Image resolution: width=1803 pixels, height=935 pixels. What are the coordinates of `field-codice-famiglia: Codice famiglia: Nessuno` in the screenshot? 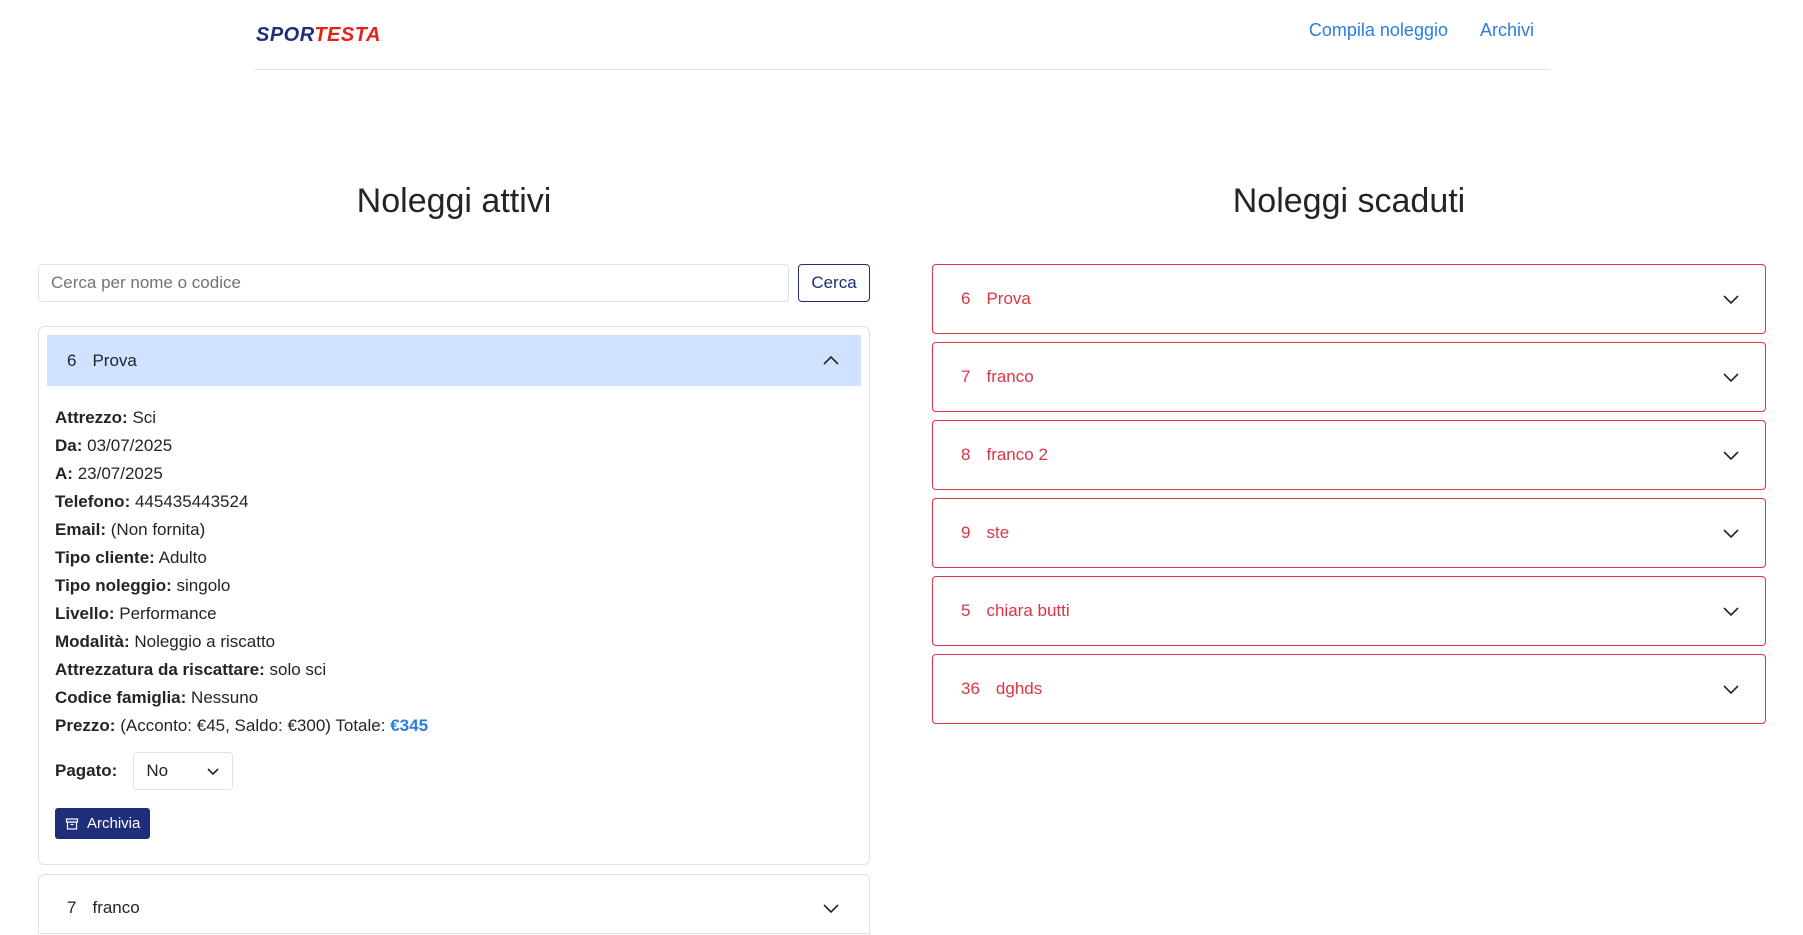 It's located at (157, 697).